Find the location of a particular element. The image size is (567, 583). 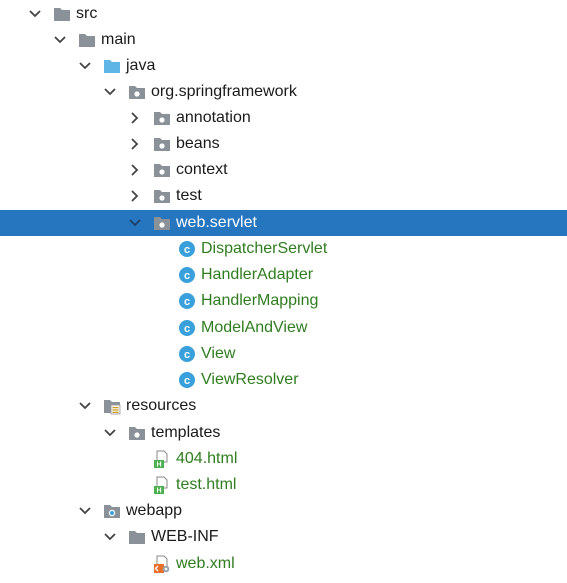

xml-file-icon is located at coordinates (162, 564).